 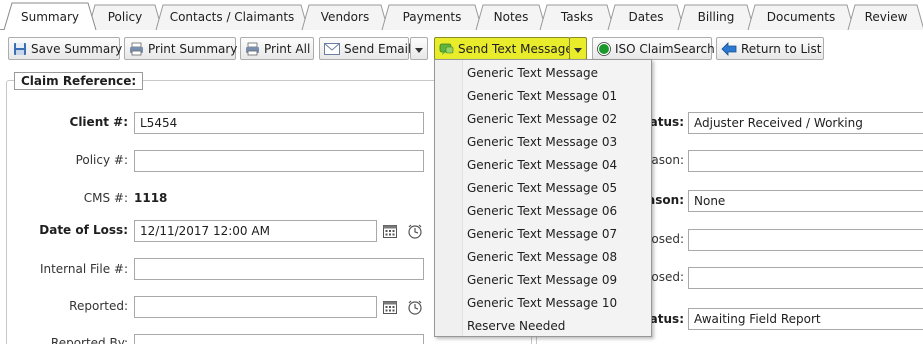 I want to click on tab-tasks: Tasks, so click(x=577, y=17).